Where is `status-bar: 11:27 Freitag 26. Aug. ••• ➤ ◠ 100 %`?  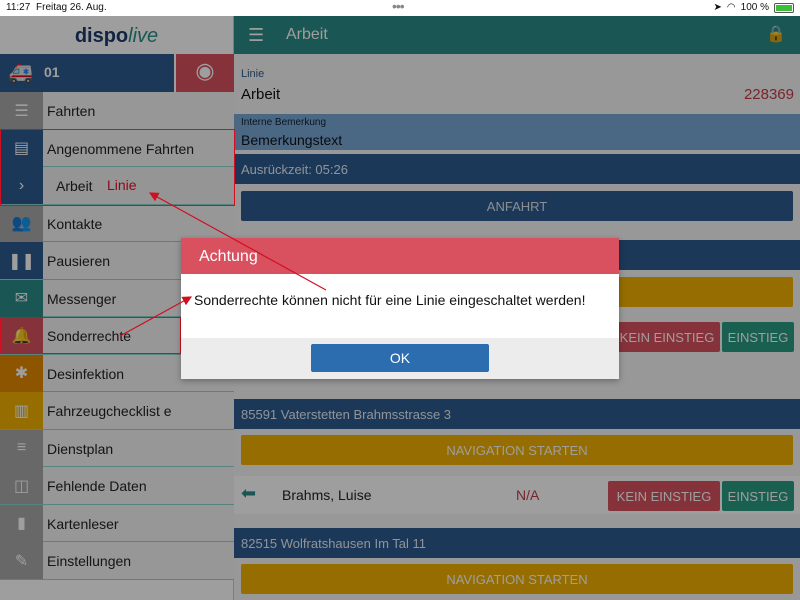 status-bar: 11:27 Freitag 26. Aug. ••• ➤ ◠ 100 % is located at coordinates (400, 8).